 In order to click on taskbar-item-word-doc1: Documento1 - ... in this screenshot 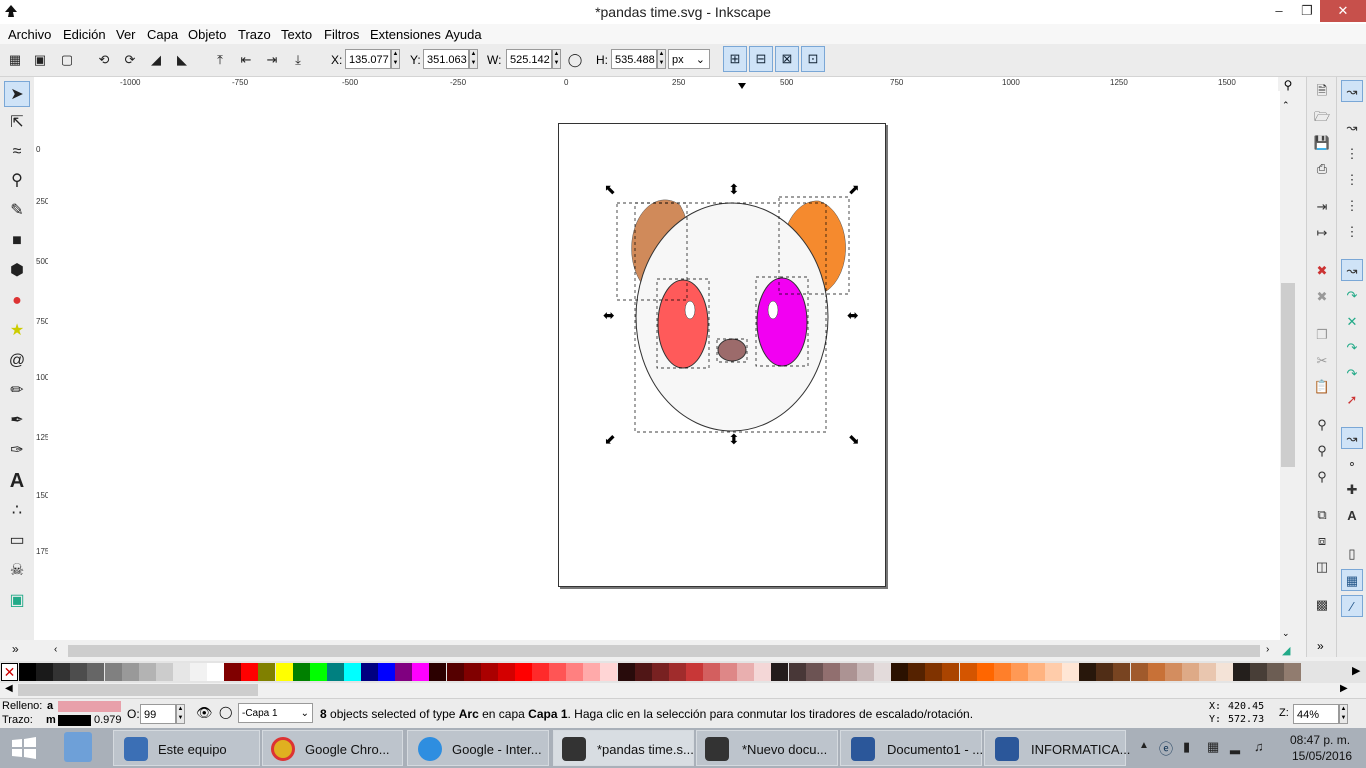, I will do `click(911, 748)`.